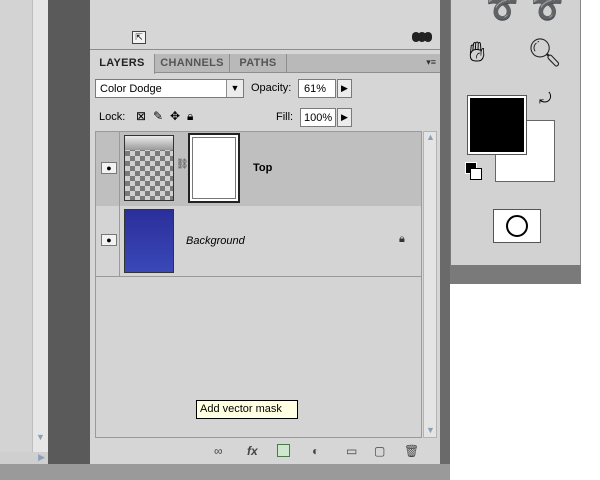 This screenshot has height=480, width=600. I want to click on layer-row-background: ● Background 🔒︎, so click(258, 241).